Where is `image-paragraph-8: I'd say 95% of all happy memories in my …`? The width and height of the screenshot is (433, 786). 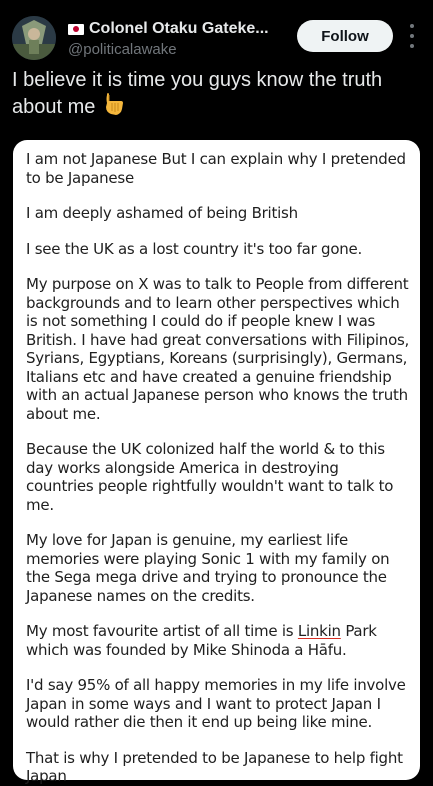 image-paragraph-8: I'd say 95% of all happy memories in my … is located at coordinates (216, 703).